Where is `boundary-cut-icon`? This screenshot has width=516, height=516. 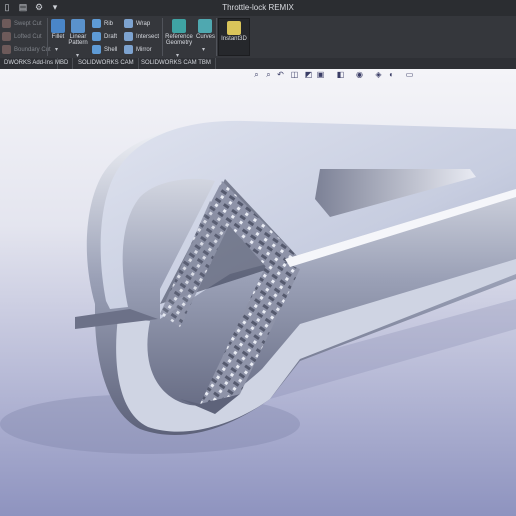 boundary-cut-icon is located at coordinates (6, 49).